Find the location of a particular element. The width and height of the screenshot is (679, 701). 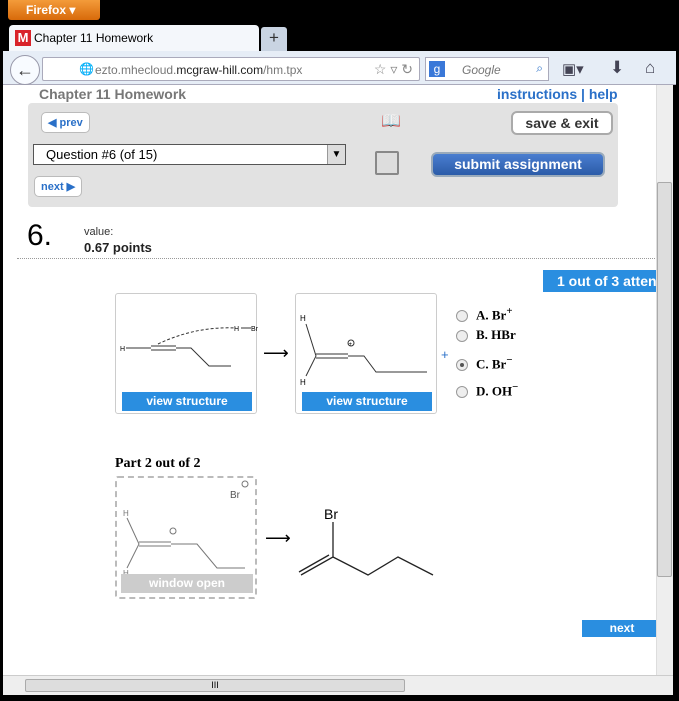

option-c-label: C. is located at coordinates (482, 364).